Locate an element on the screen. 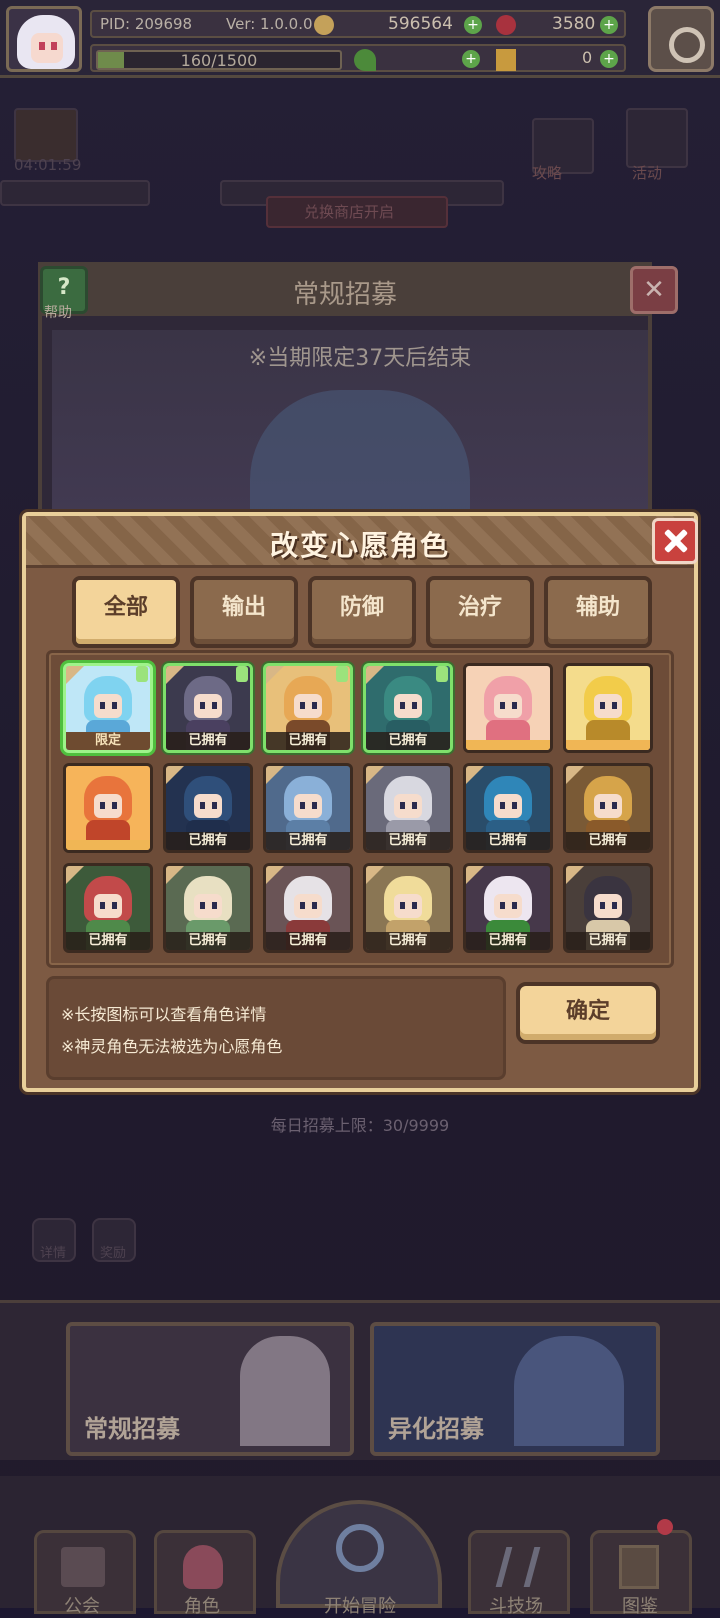 The width and height of the screenshot is (720, 1618). player-avatar is located at coordinates (44, 39).